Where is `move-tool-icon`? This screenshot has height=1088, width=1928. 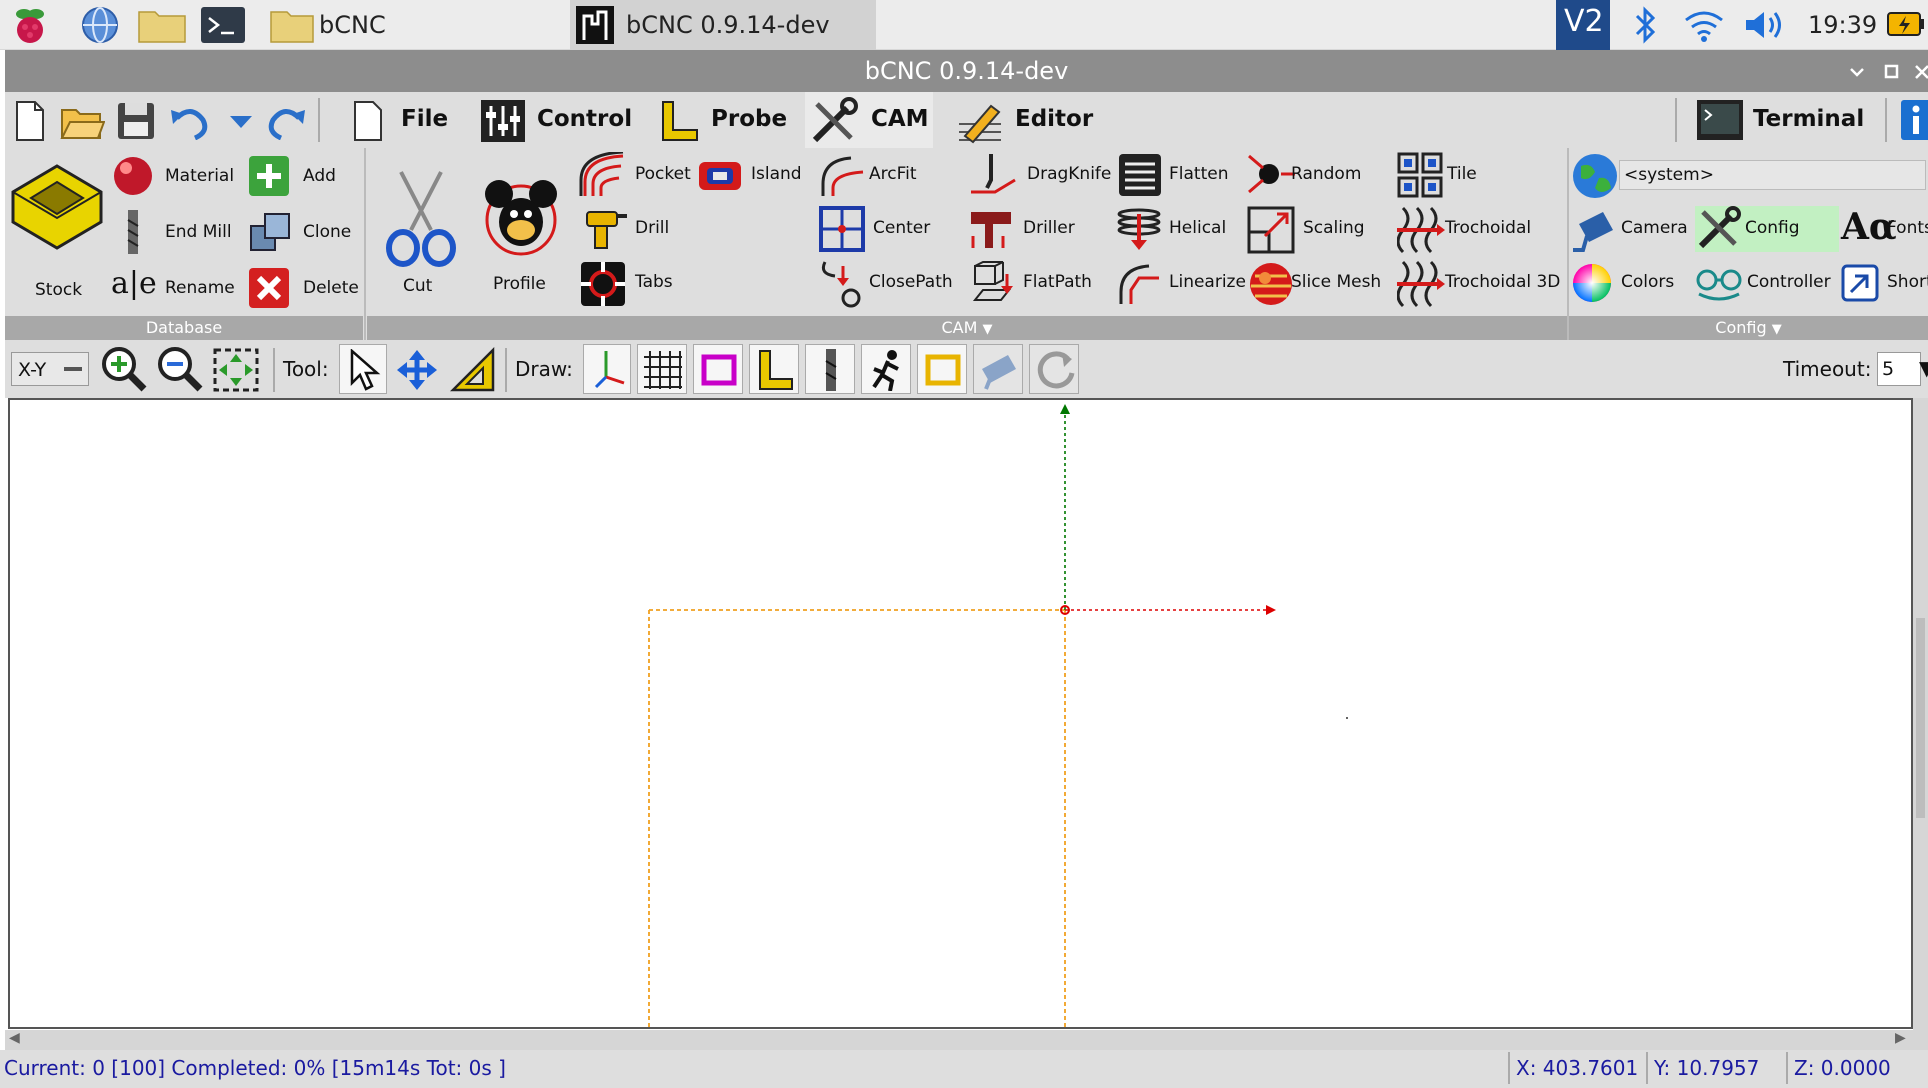 move-tool-icon is located at coordinates (417, 370).